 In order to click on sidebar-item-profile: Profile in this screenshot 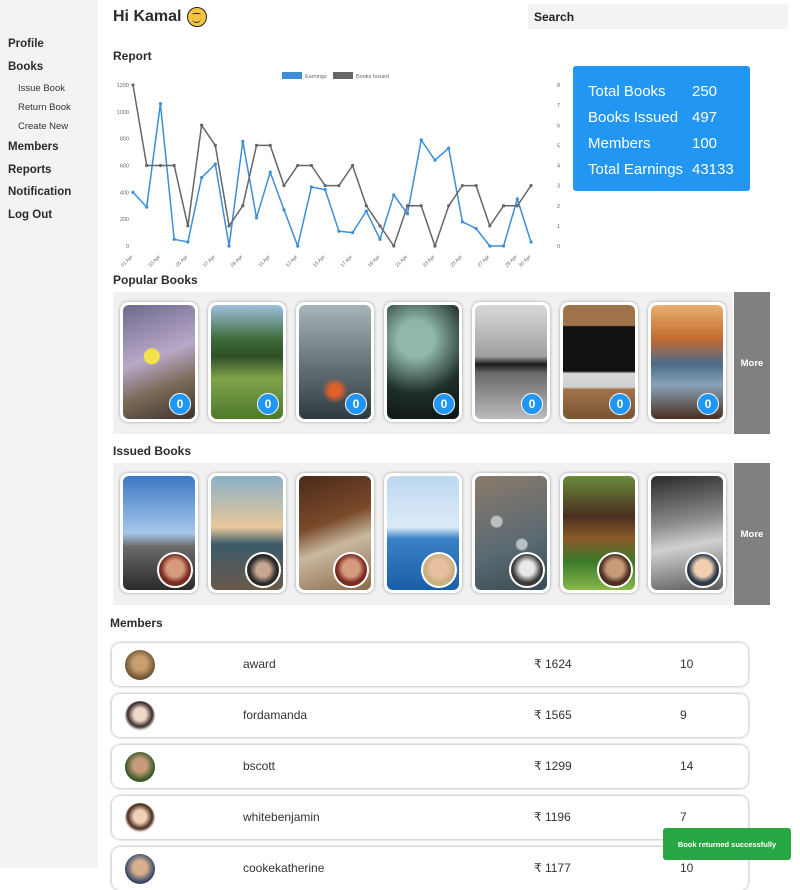, I will do `click(26, 44)`.